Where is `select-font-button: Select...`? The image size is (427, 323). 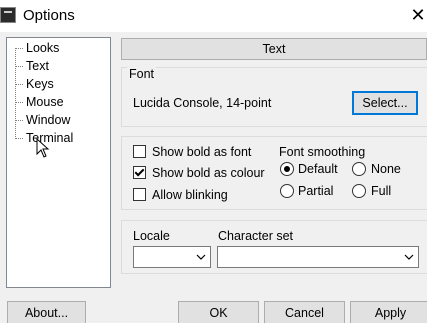 select-font-button: Select... is located at coordinates (385, 103).